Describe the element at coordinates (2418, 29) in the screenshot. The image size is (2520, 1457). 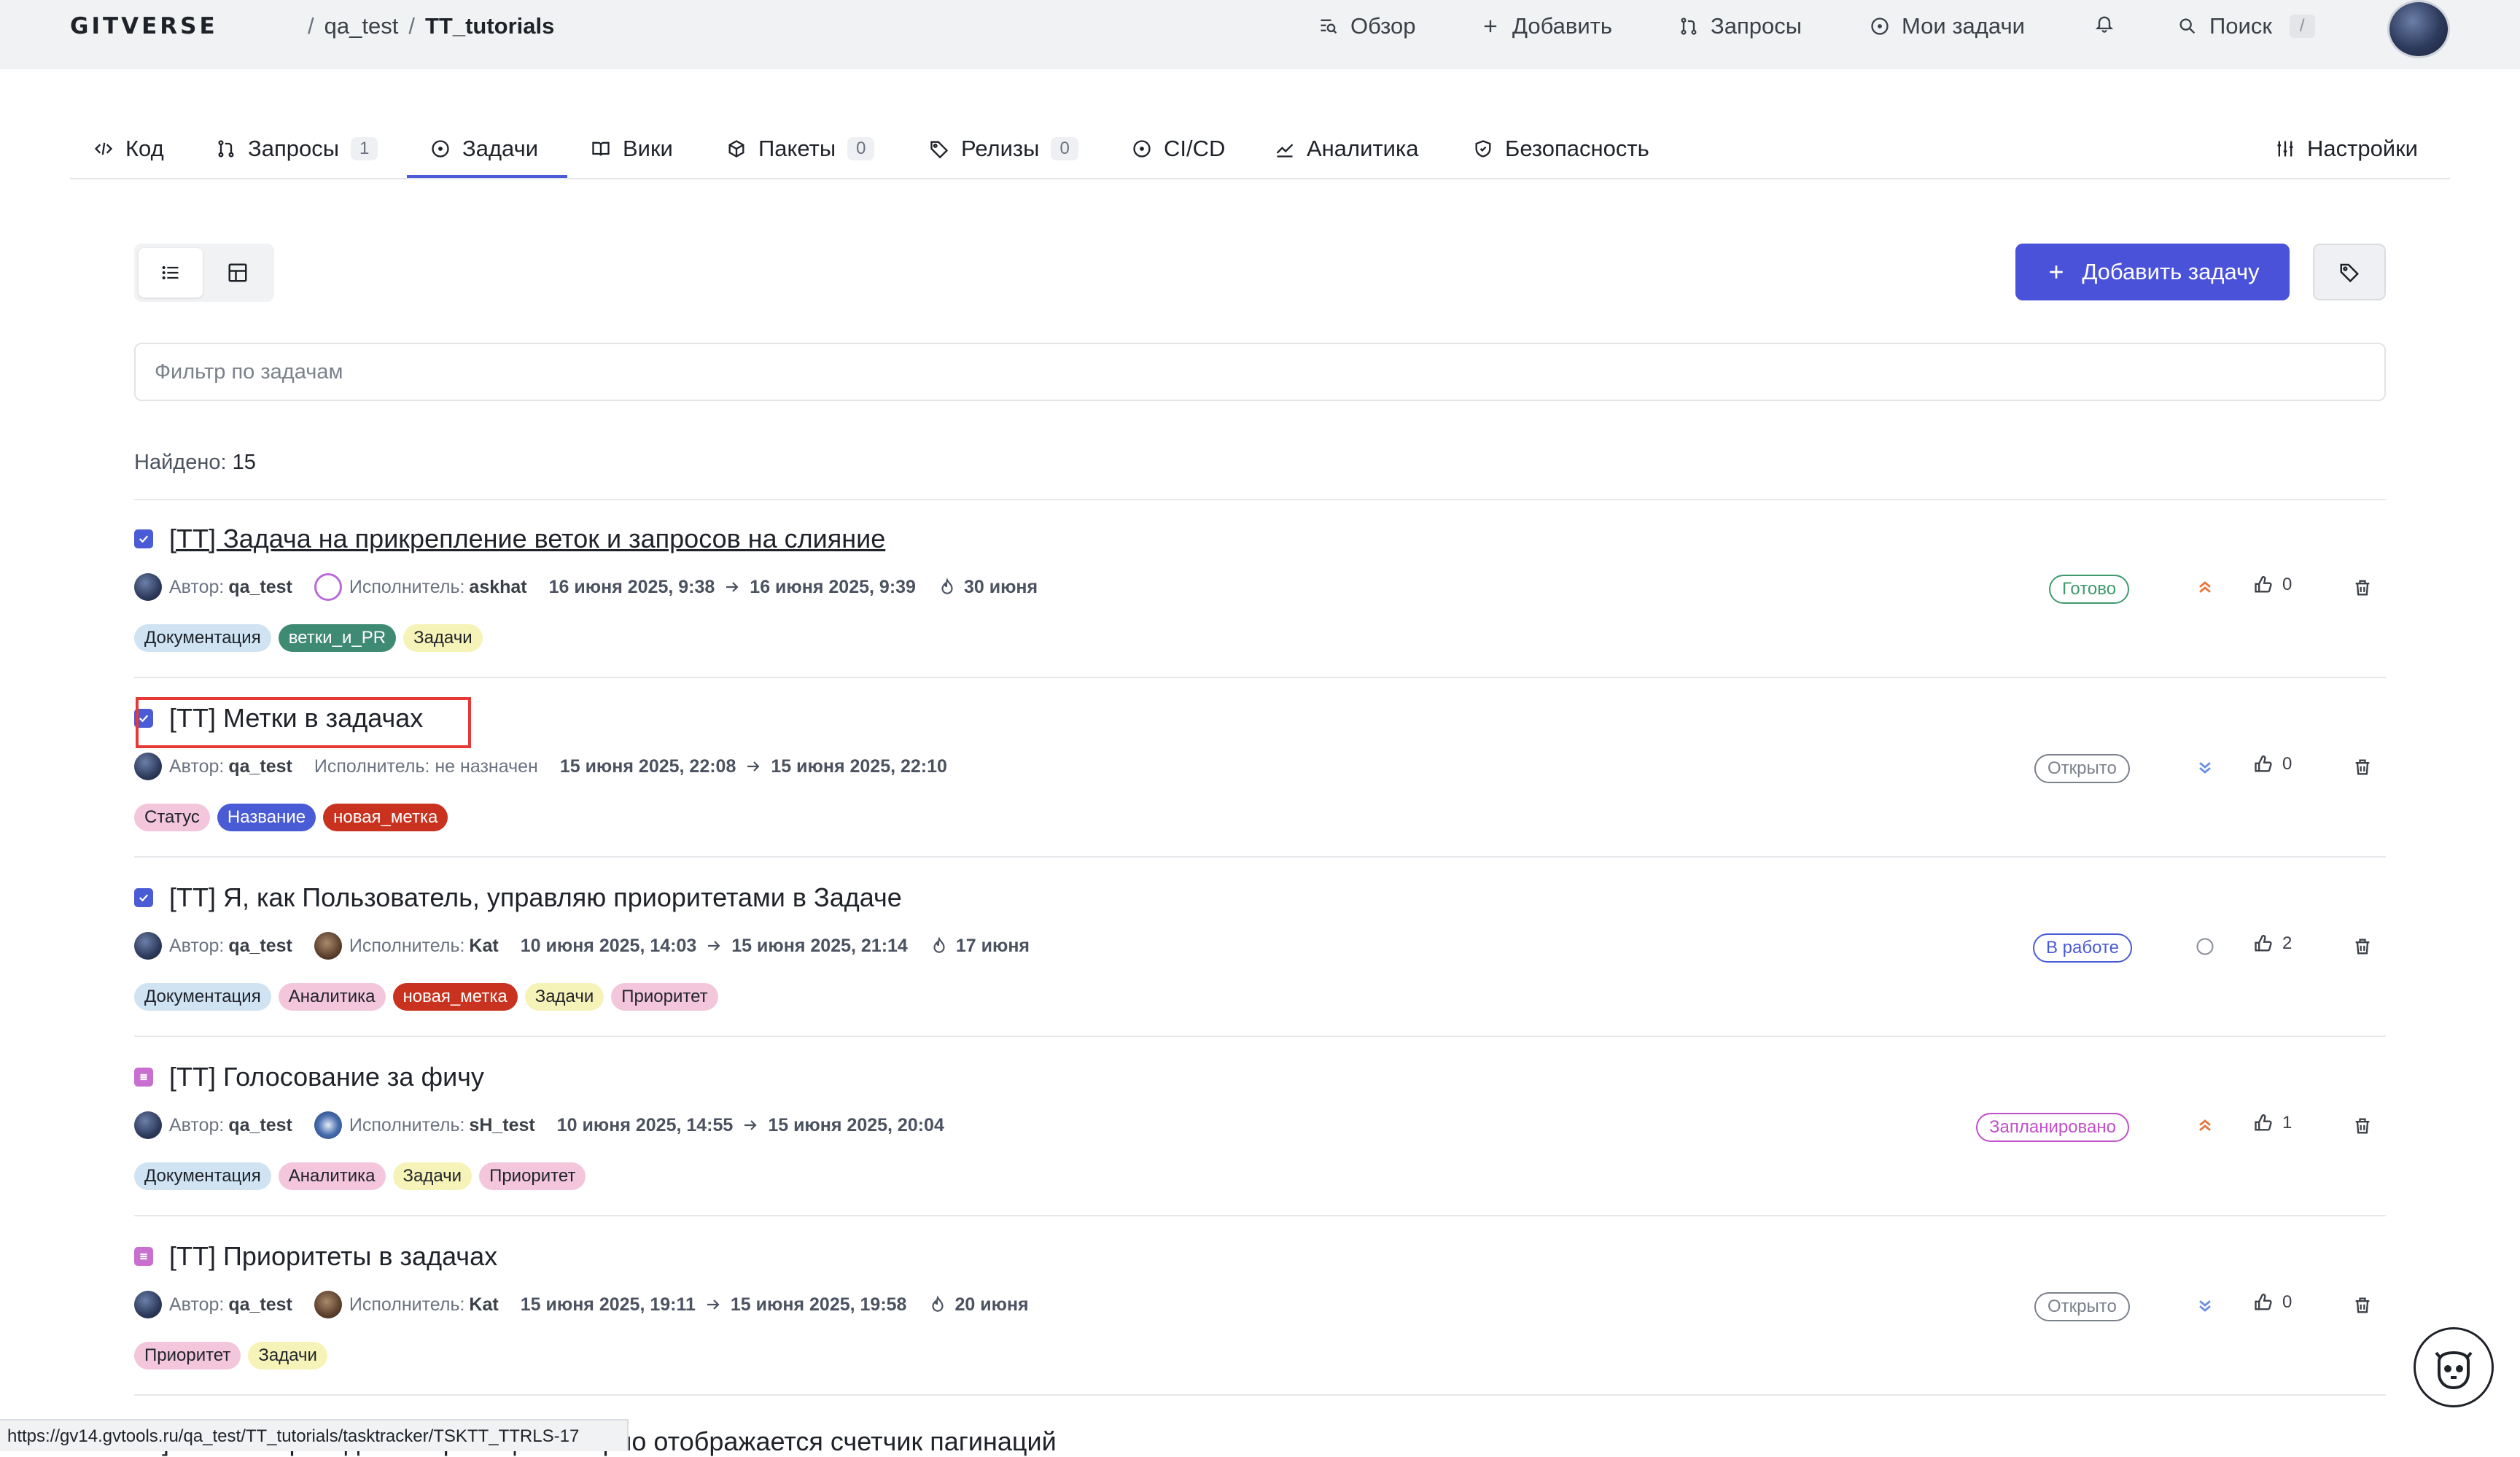
I see `user-avatar` at that location.